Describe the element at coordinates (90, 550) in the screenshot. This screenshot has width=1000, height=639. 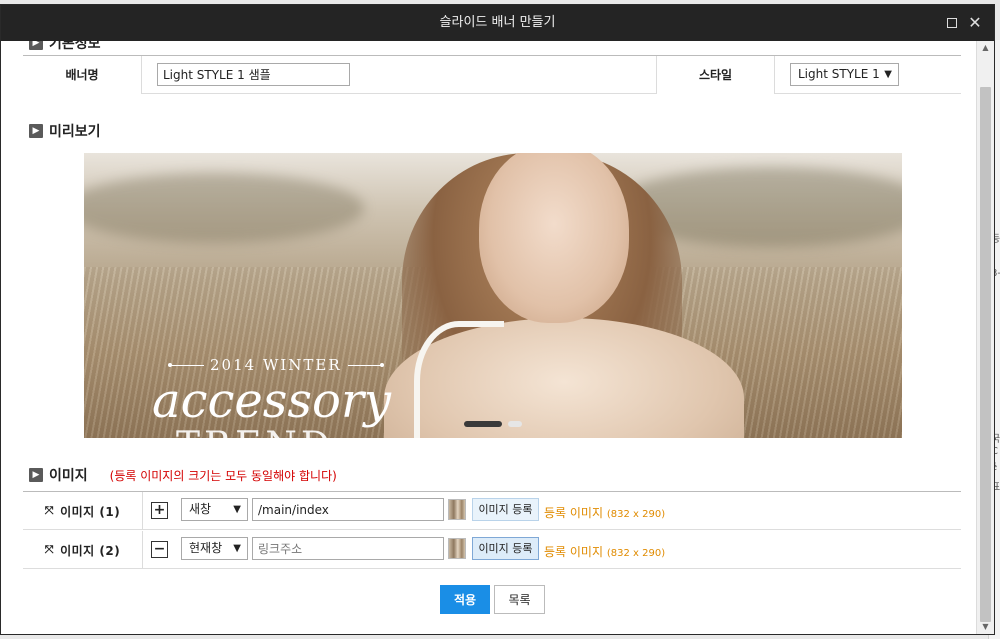
I see `image-row-label-text: 이미지 (2)` at that location.